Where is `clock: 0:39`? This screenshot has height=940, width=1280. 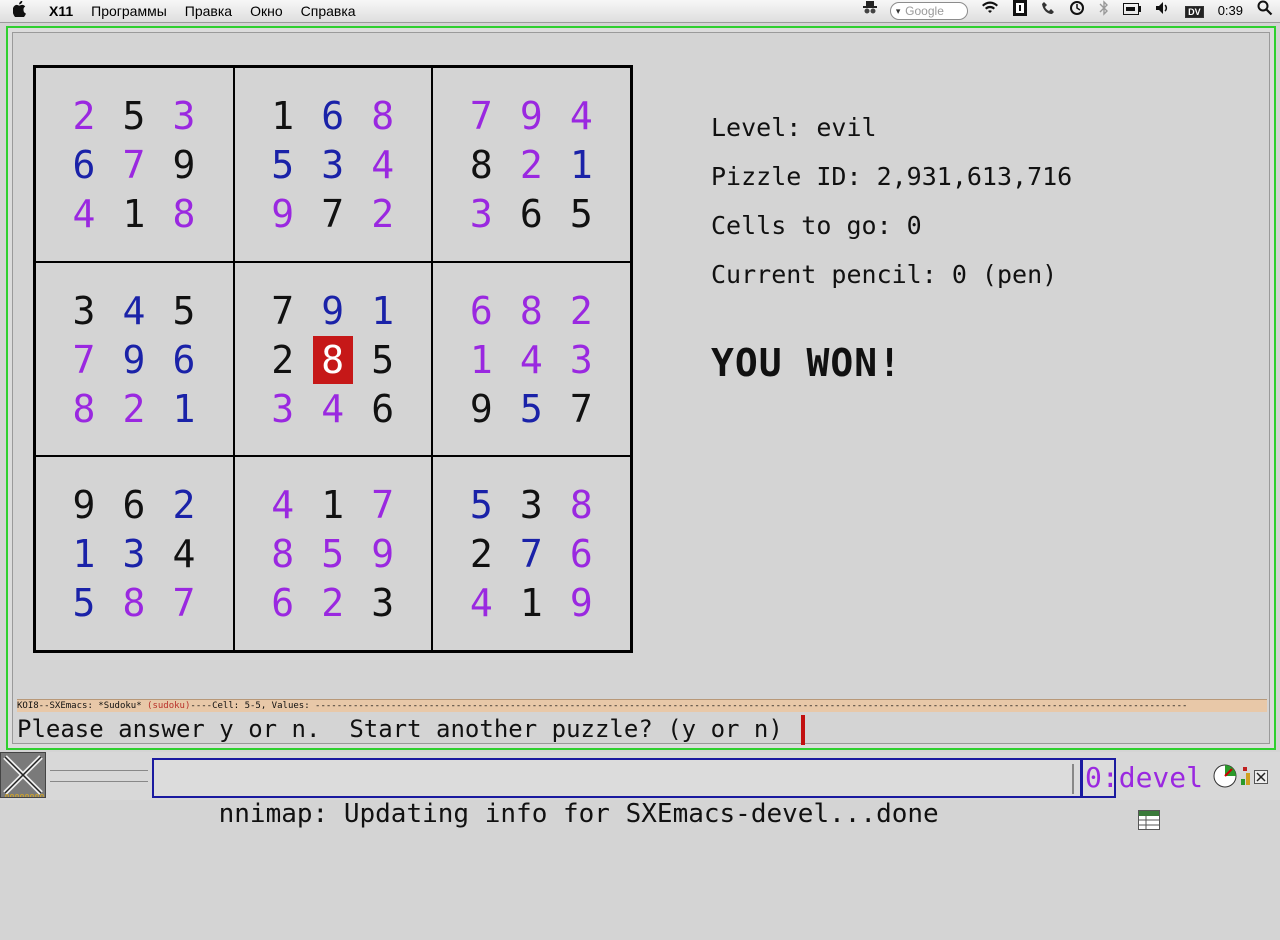
clock: 0:39 is located at coordinates (1230, 11).